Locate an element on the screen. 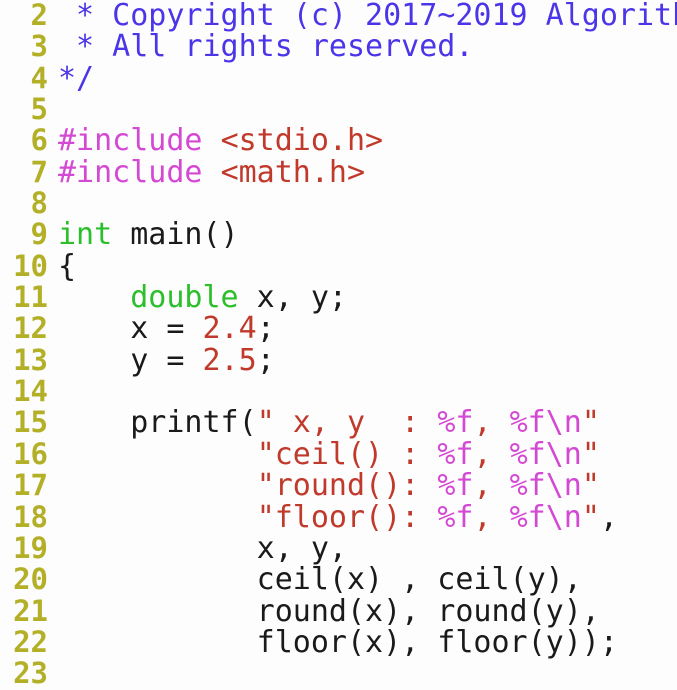 This screenshot has height=690, width=677. line-number: 7 is located at coordinates (39, 171).